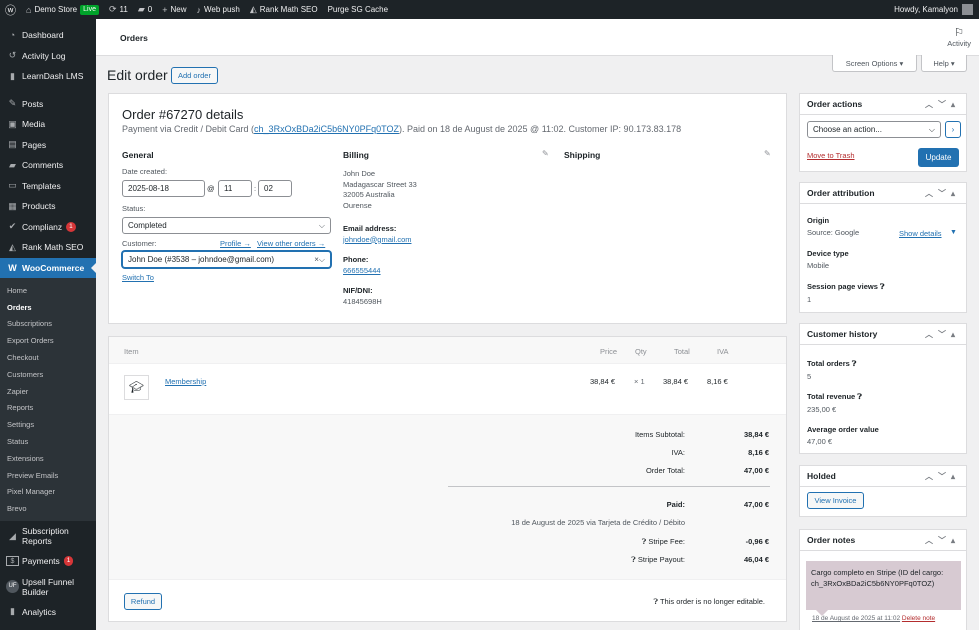 The width and height of the screenshot is (979, 630). What do you see at coordinates (138, 277) in the screenshot?
I see `switch-to-link: Switch To` at bounding box center [138, 277].